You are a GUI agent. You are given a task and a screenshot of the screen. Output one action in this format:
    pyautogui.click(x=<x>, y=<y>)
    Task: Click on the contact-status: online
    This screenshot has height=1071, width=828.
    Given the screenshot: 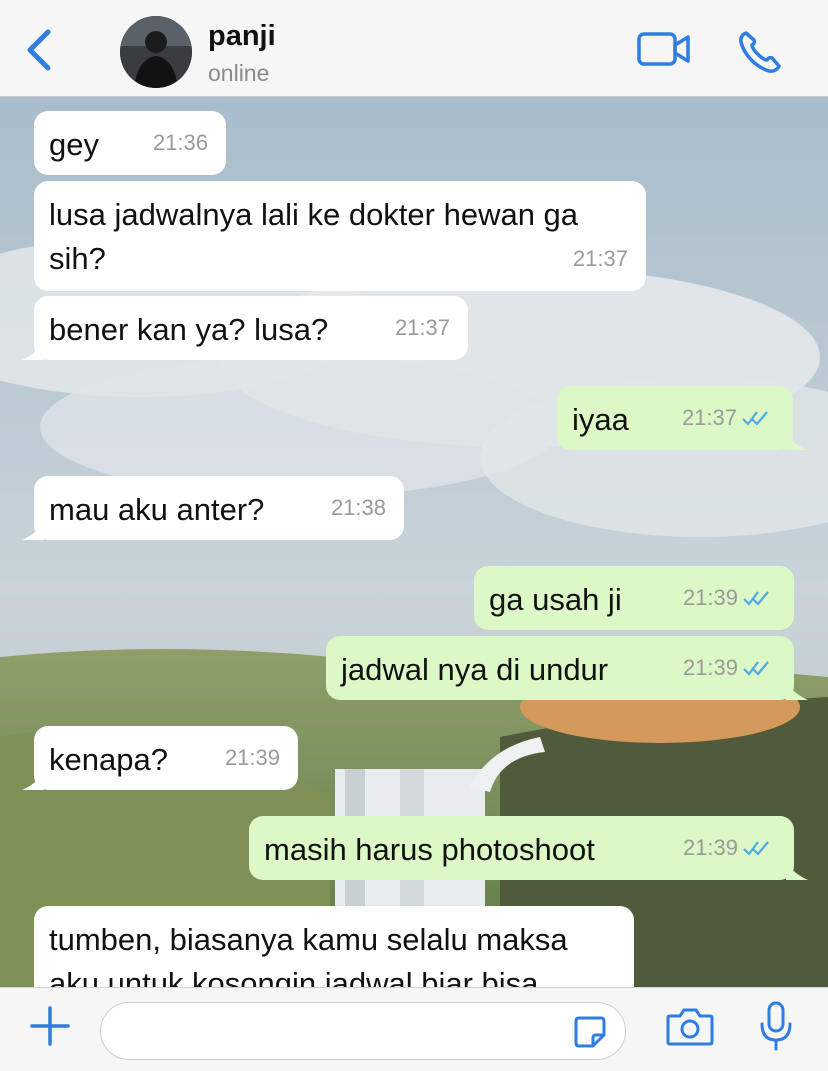 What is the action you would take?
    pyautogui.click(x=239, y=73)
    